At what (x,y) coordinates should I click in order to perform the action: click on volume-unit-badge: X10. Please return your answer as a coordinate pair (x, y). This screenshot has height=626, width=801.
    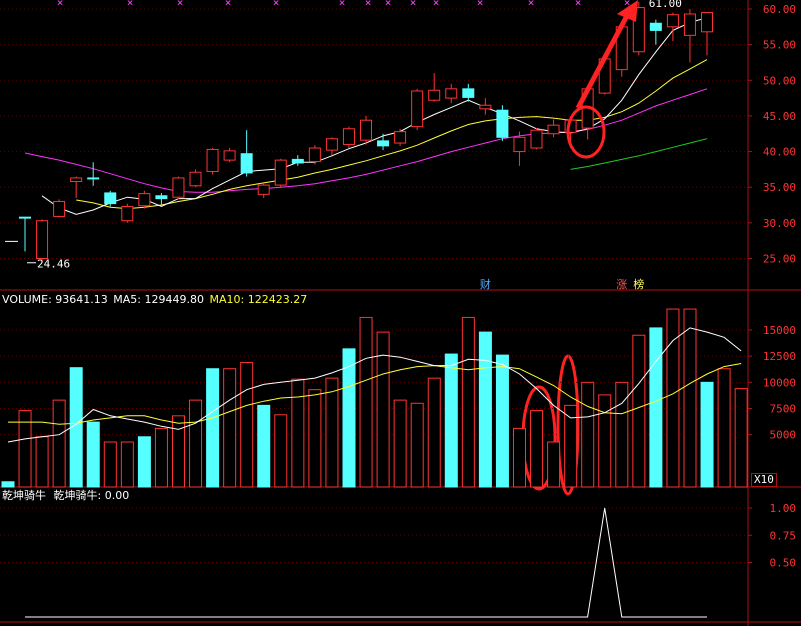
    Looking at the image, I should click on (764, 480).